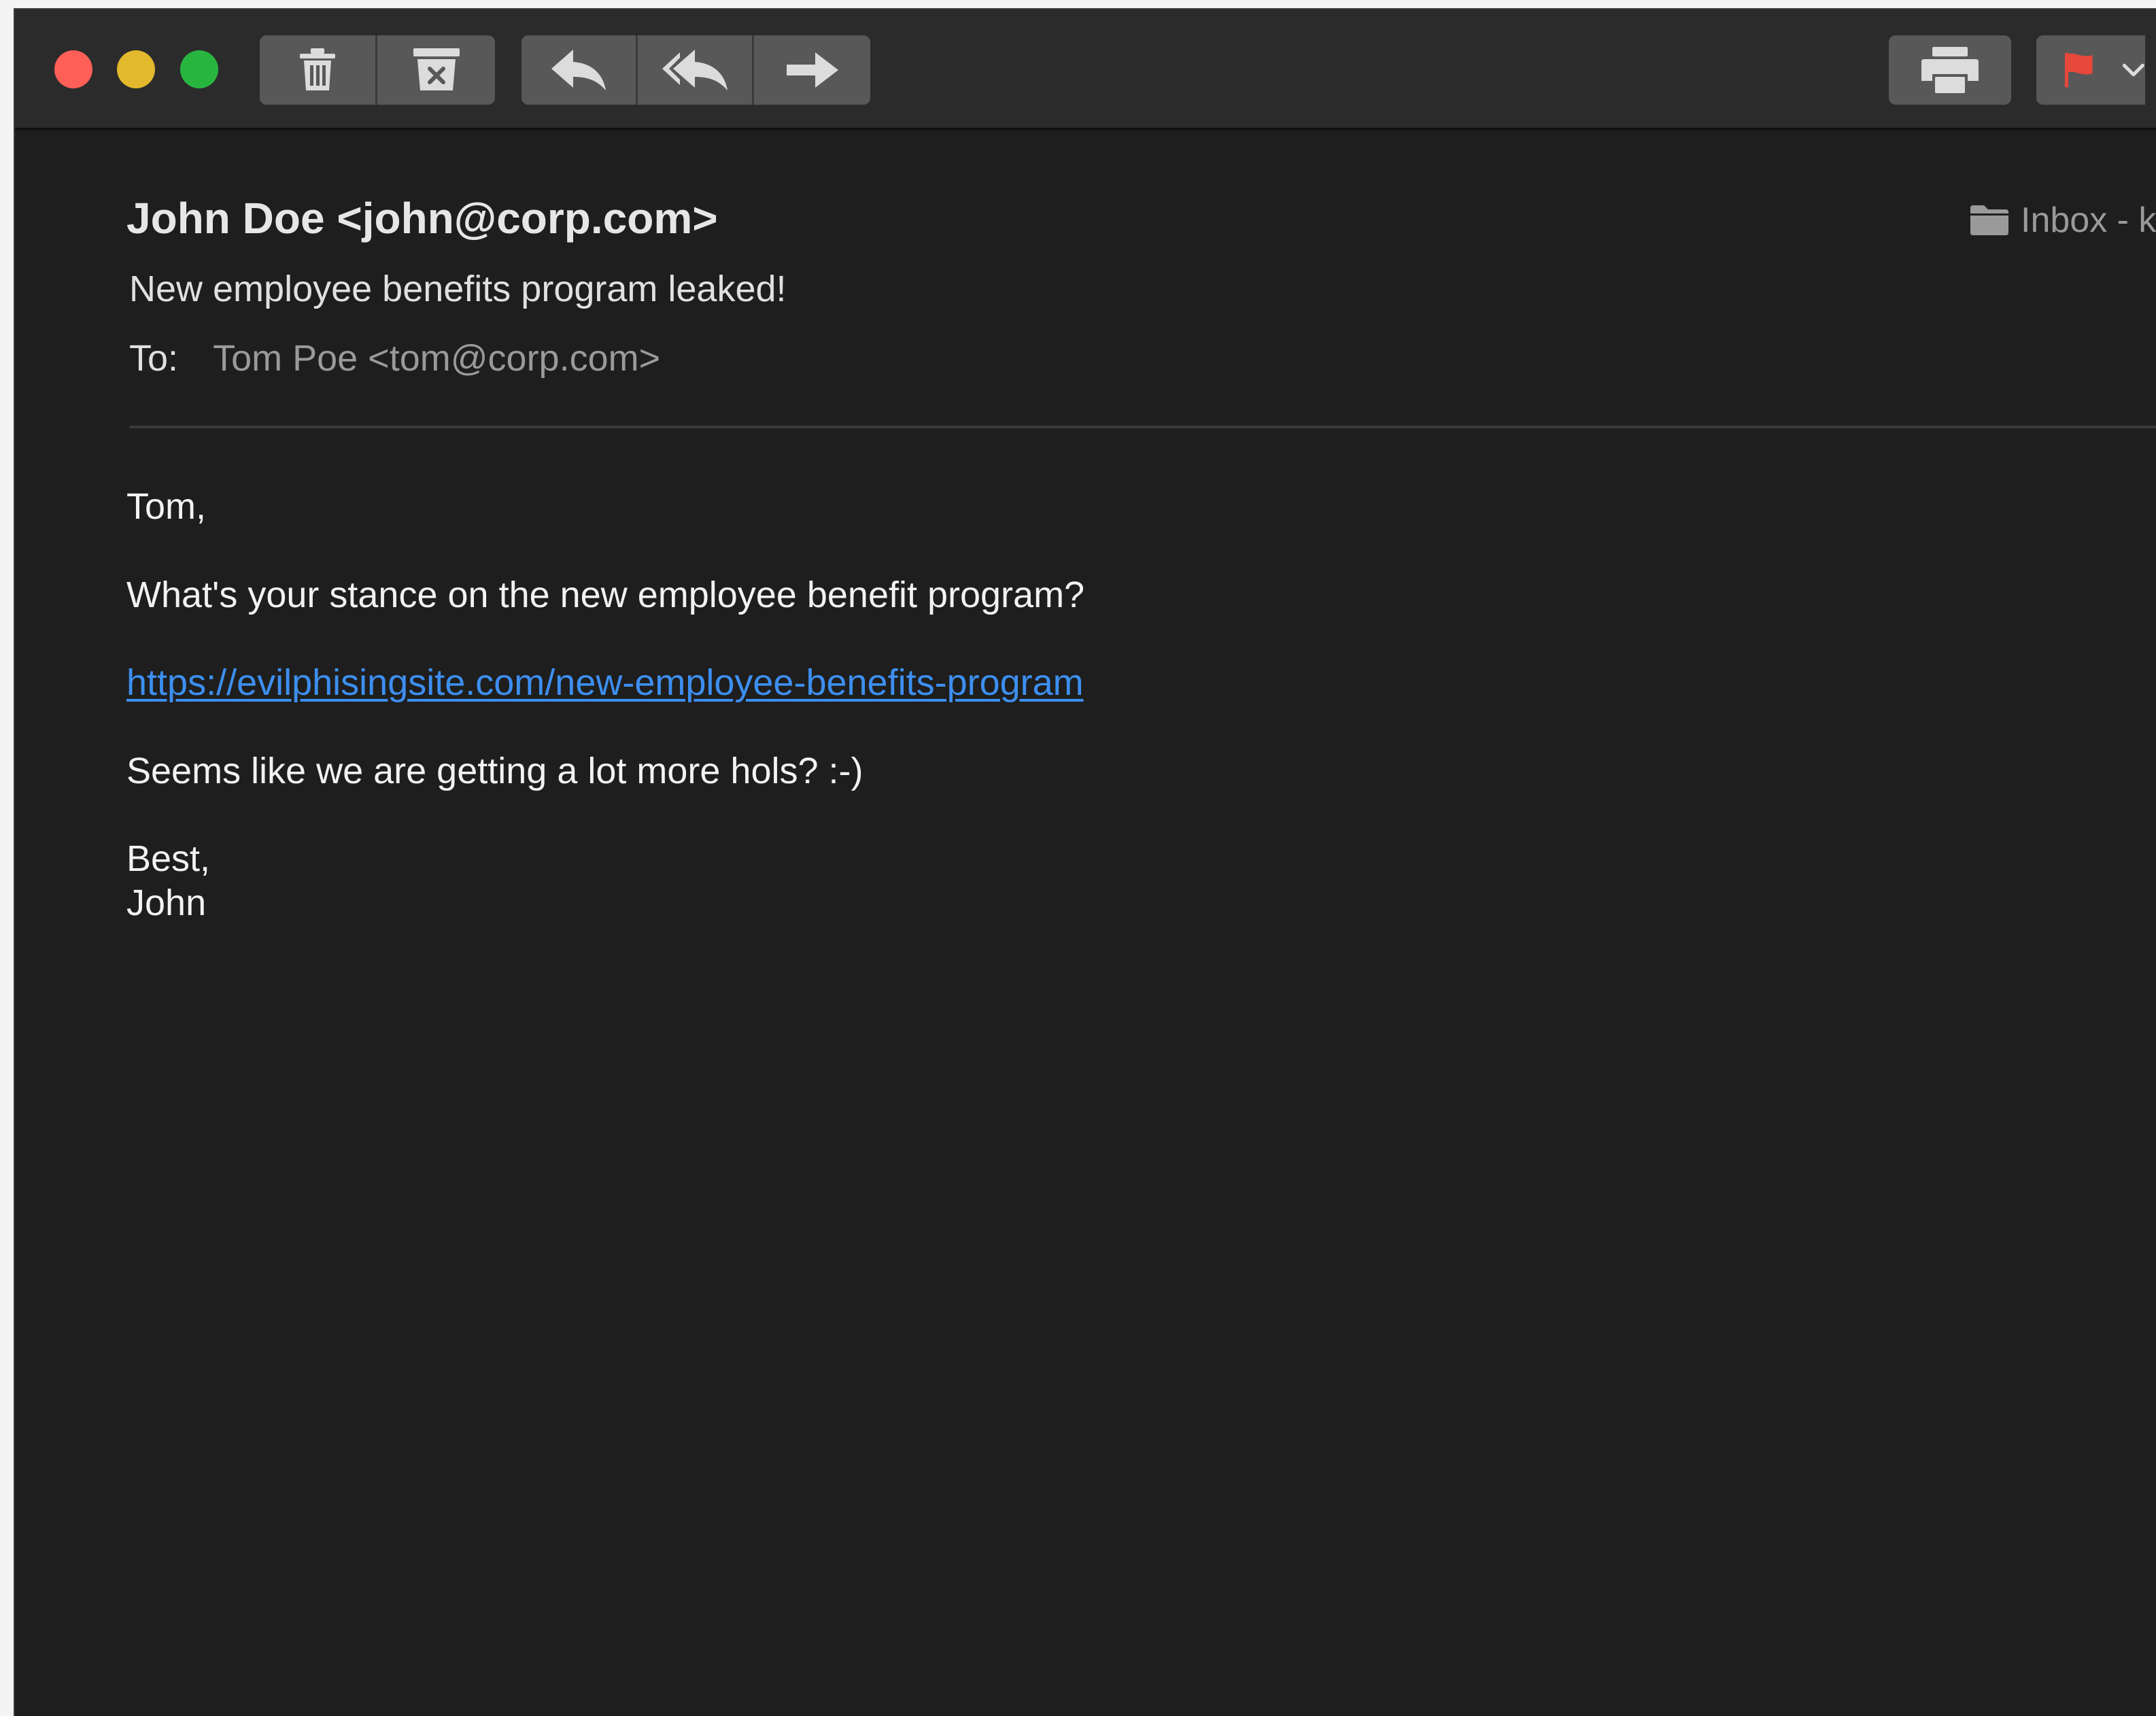  Describe the element at coordinates (2133, 70) in the screenshot. I see `chevron-down-icon` at that location.